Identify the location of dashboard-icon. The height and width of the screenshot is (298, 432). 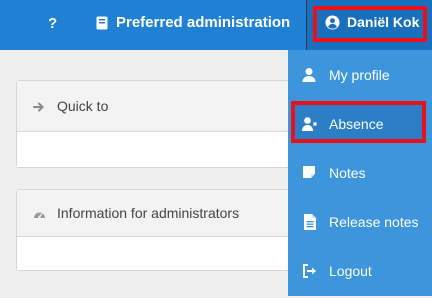
(39, 213).